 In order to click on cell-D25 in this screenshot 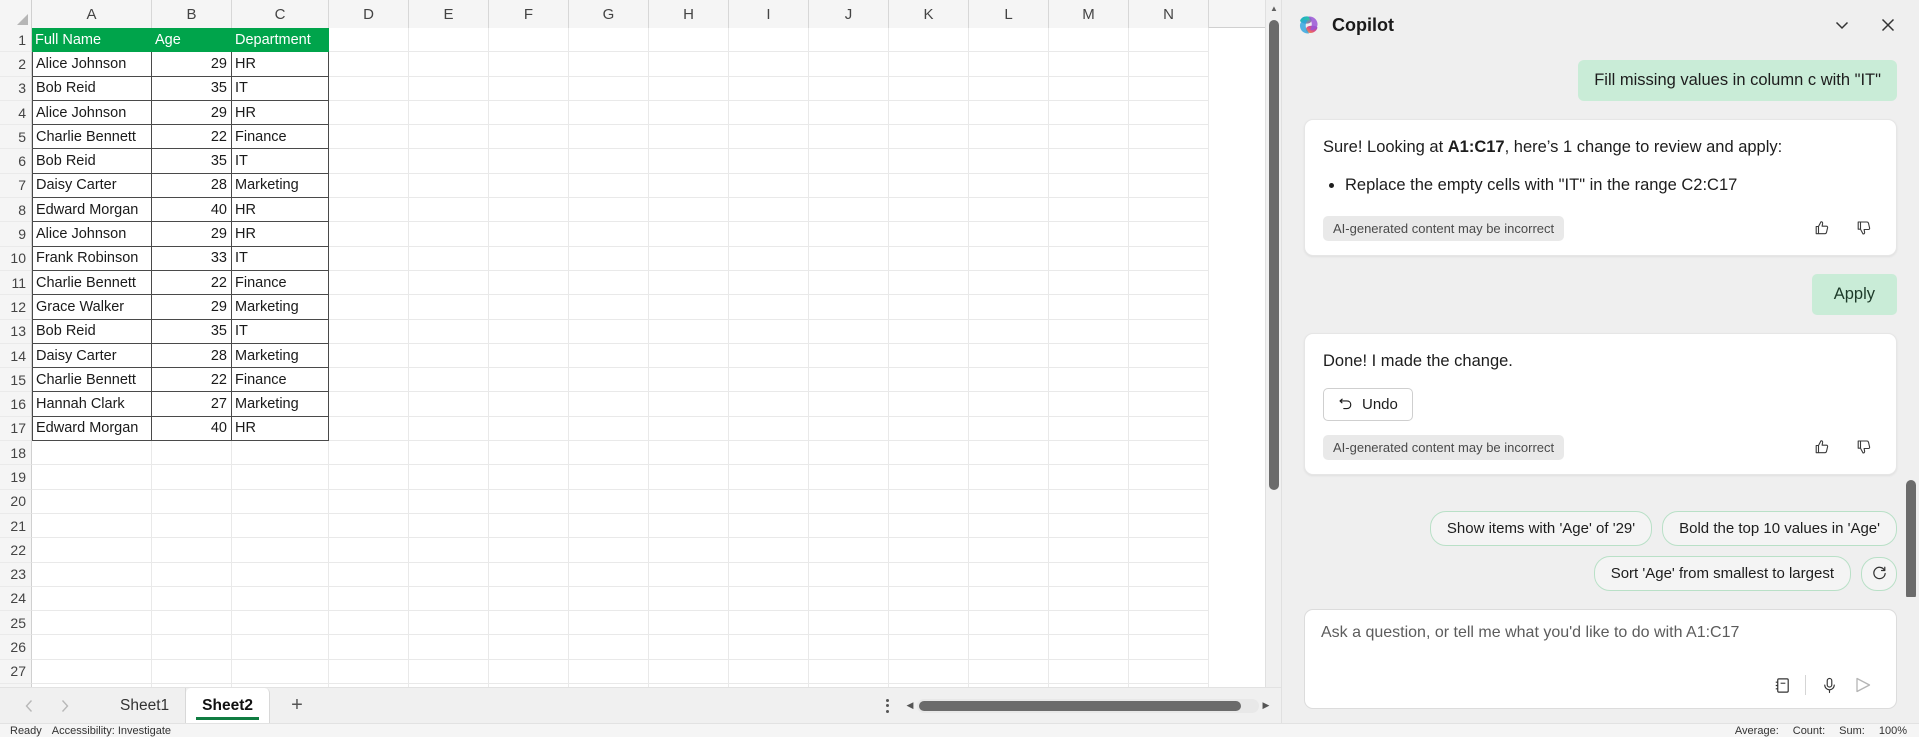, I will do `click(369, 623)`.